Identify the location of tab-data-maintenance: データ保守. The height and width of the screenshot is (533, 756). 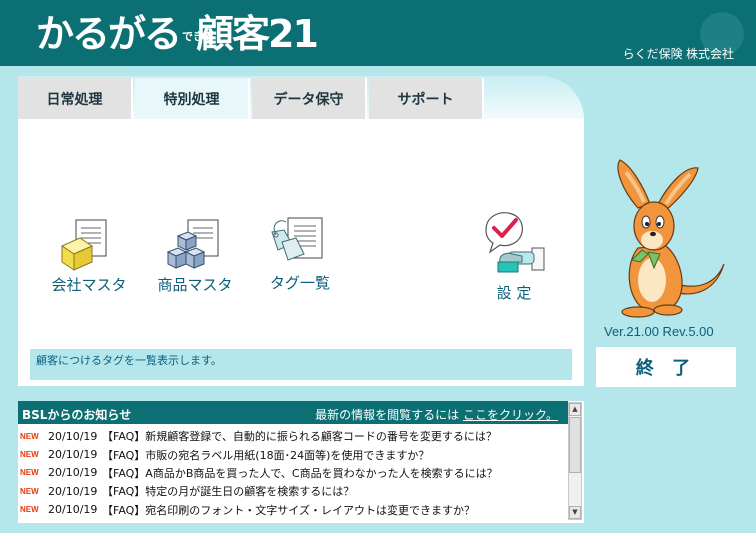
(309, 98).